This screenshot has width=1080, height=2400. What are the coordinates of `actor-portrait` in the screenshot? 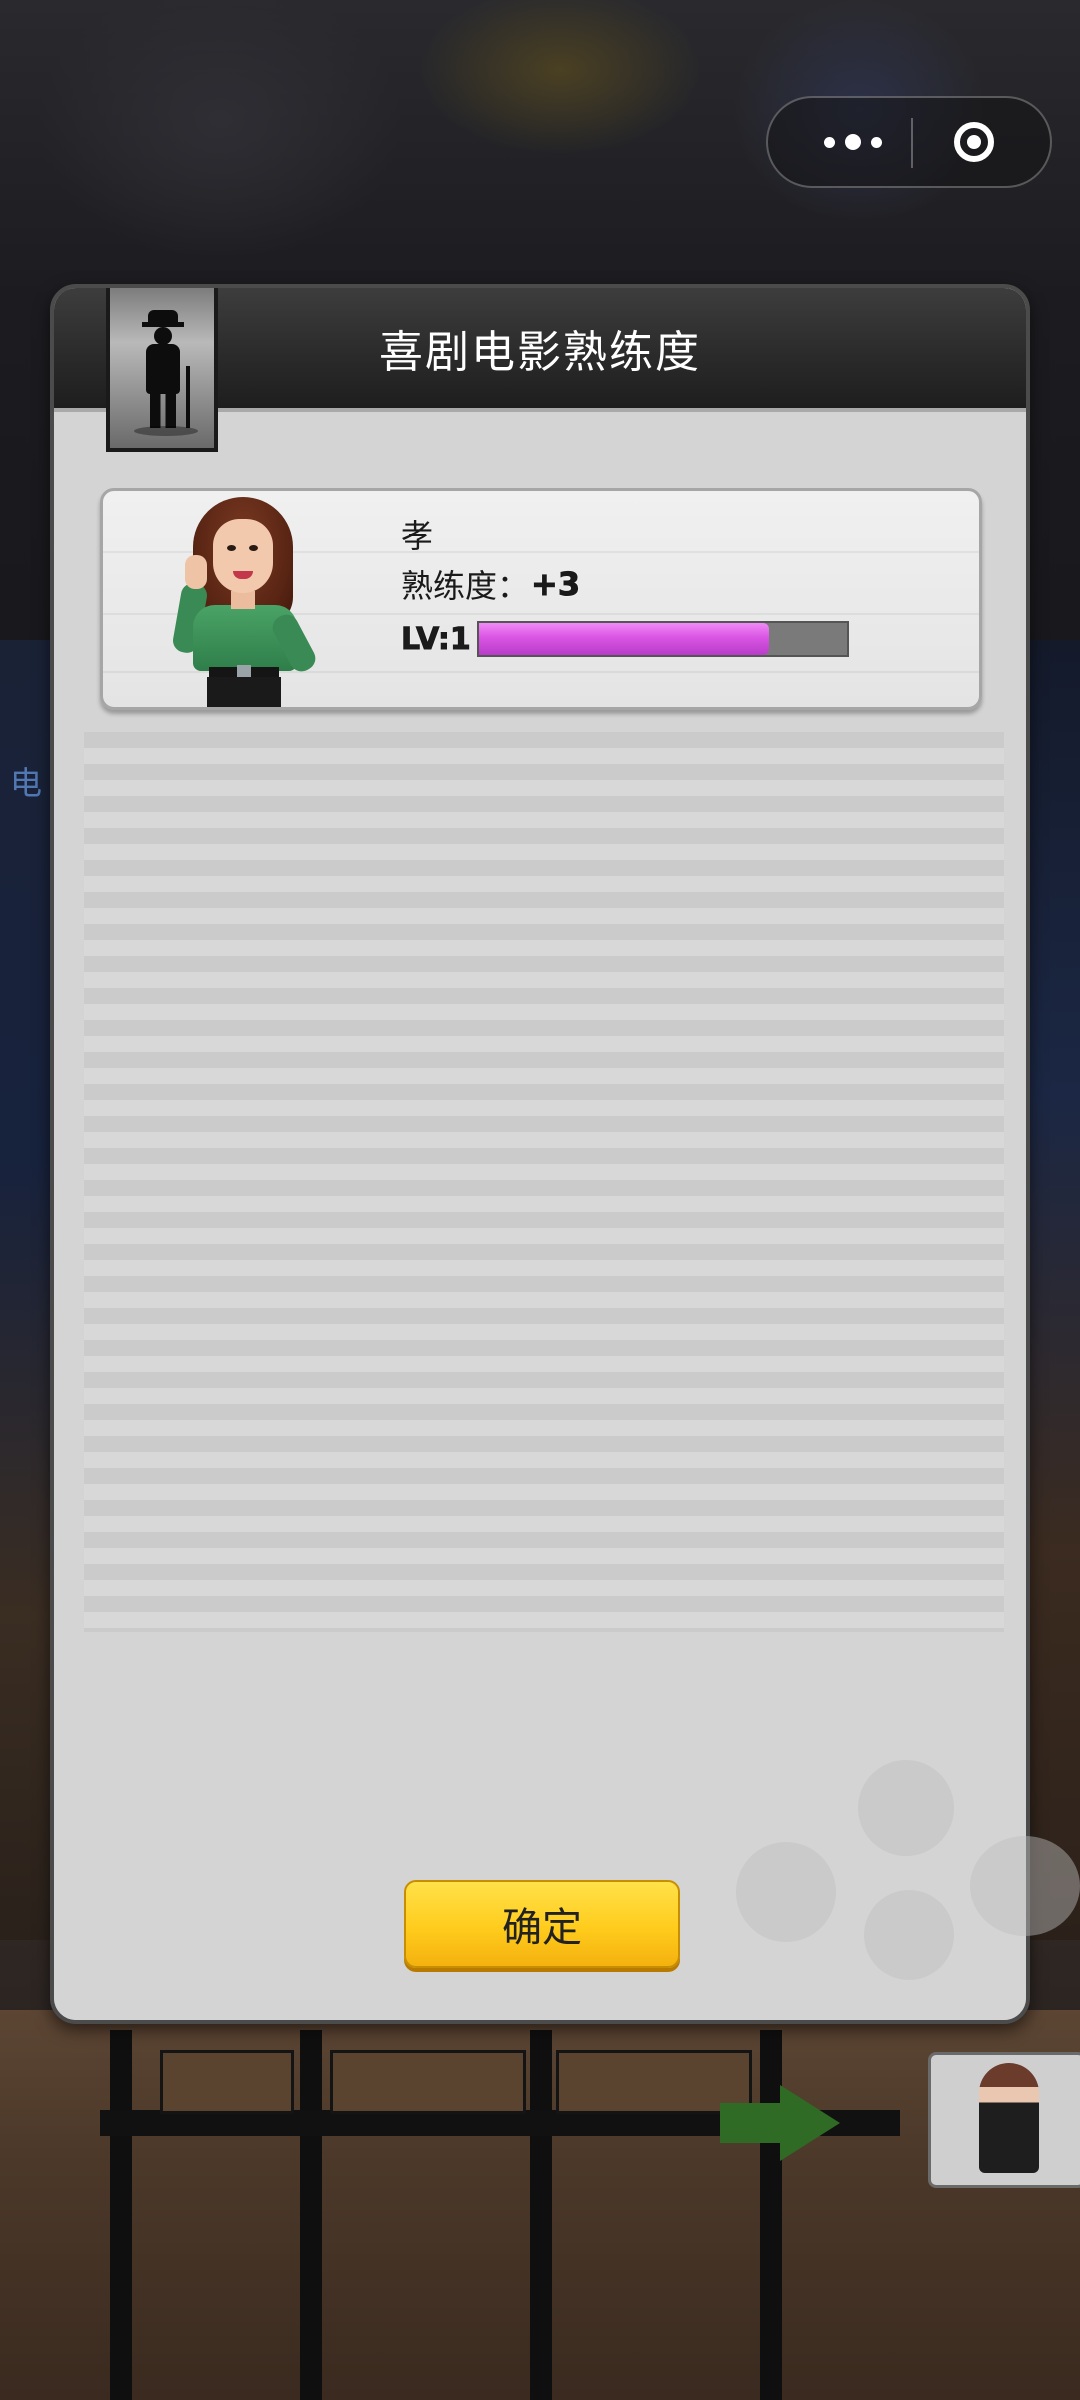 It's located at (243, 602).